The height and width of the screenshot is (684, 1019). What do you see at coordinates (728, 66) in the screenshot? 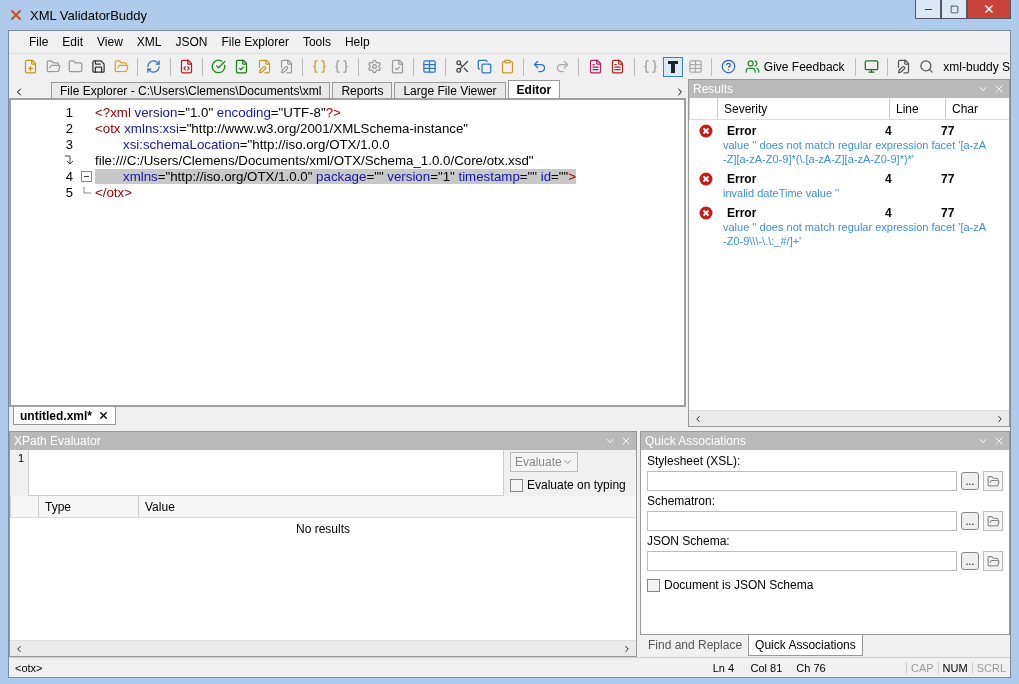
I see `help-icon` at bounding box center [728, 66].